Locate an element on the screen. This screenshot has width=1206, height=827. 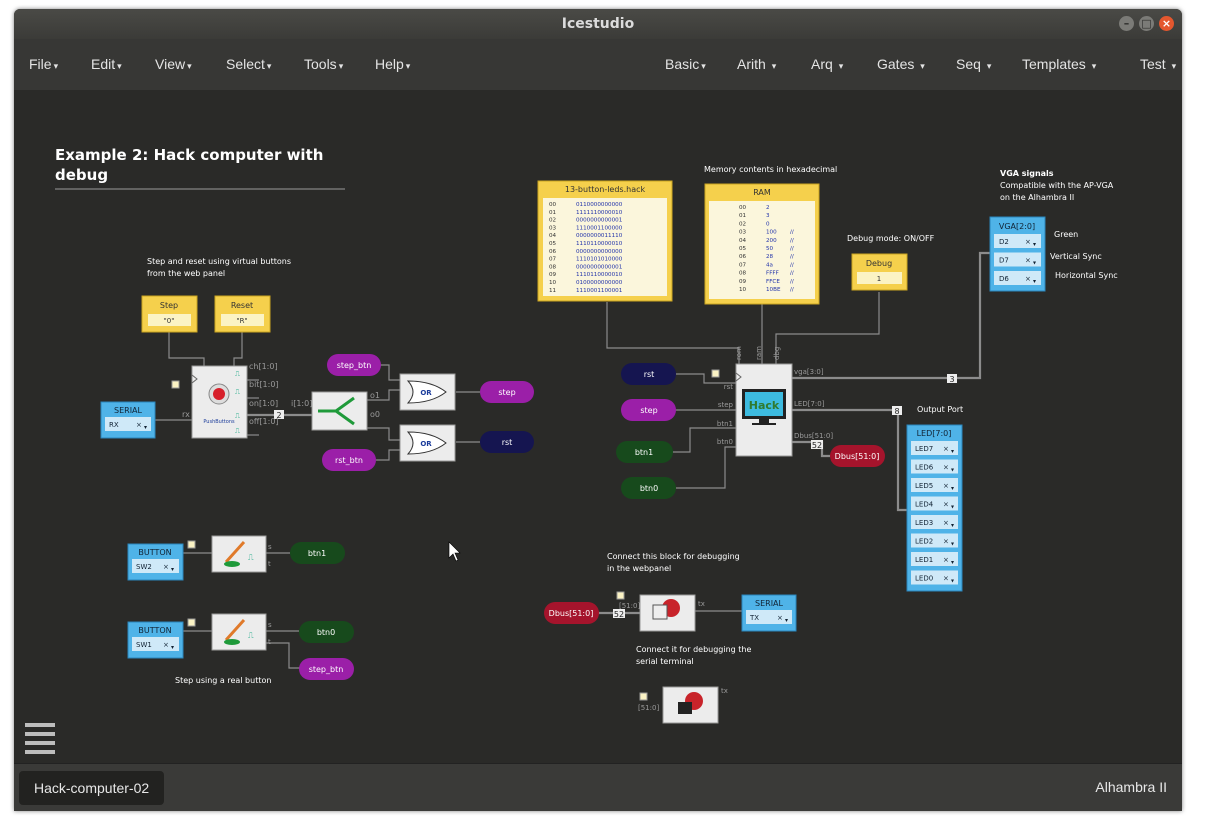
label-btn0-out: btn0 is located at coordinates (326, 632).